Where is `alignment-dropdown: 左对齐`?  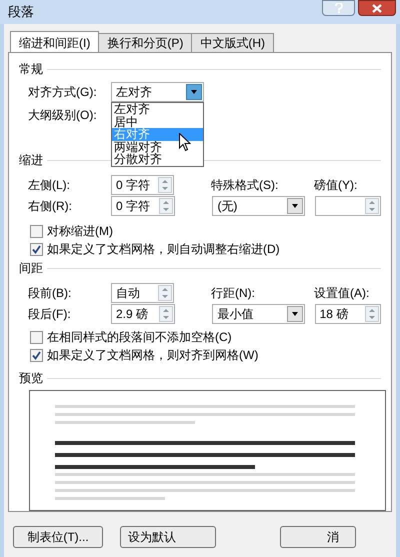 alignment-dropdown: 左对齐 is located at coordinates (157, 92).